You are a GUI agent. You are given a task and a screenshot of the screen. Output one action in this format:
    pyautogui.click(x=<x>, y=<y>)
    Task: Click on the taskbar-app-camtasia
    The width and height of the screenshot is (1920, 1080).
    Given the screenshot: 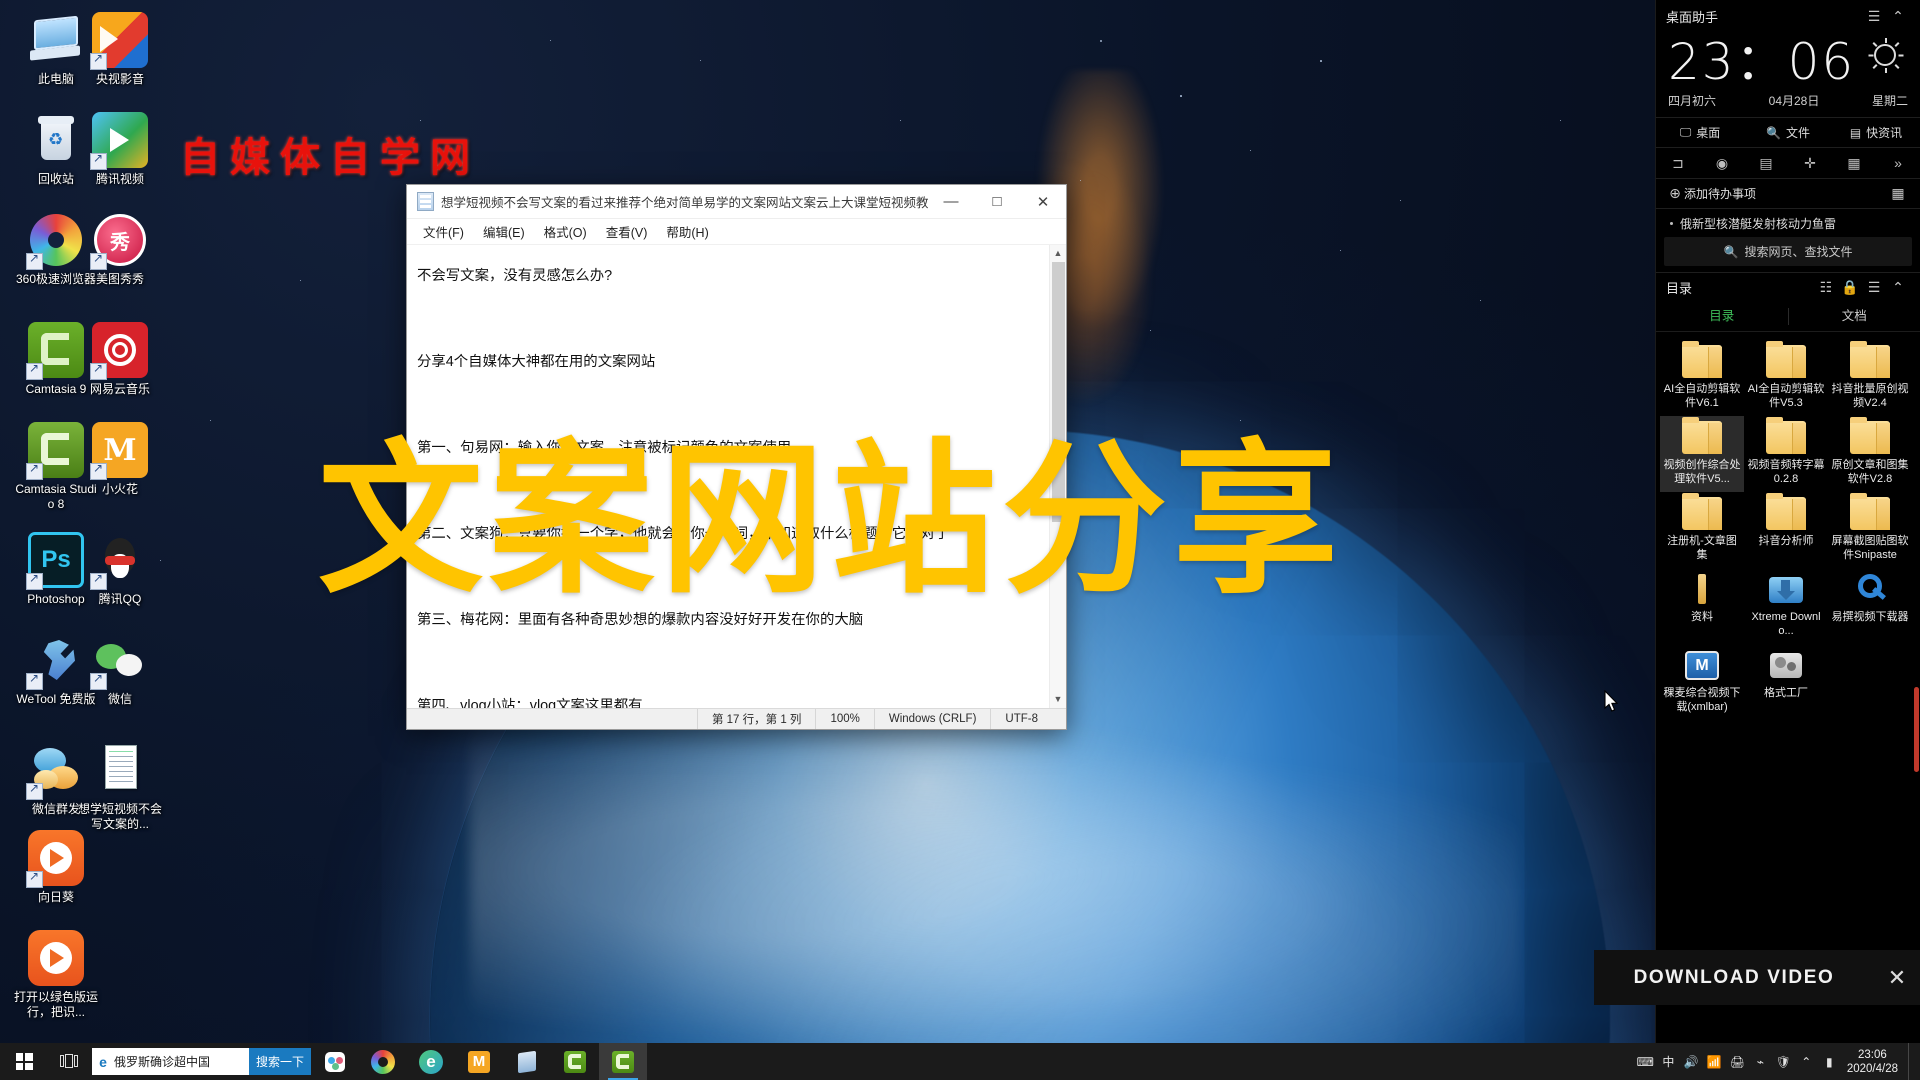 What is the action you would take?
    pyautogui.click(x=575, y=1061)
    